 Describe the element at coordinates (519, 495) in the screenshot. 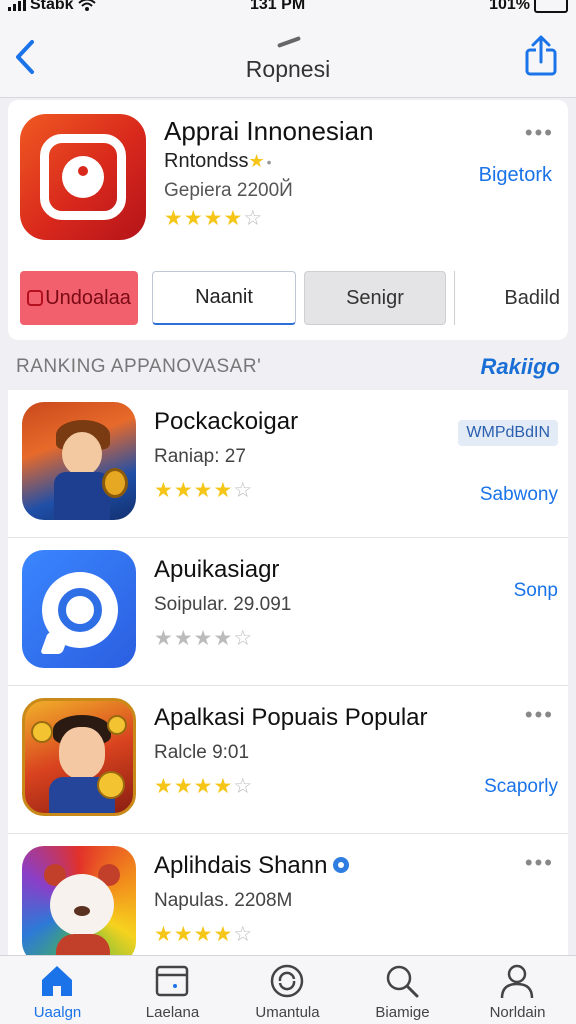

I see `app-action-link: Sabwony` at that location.